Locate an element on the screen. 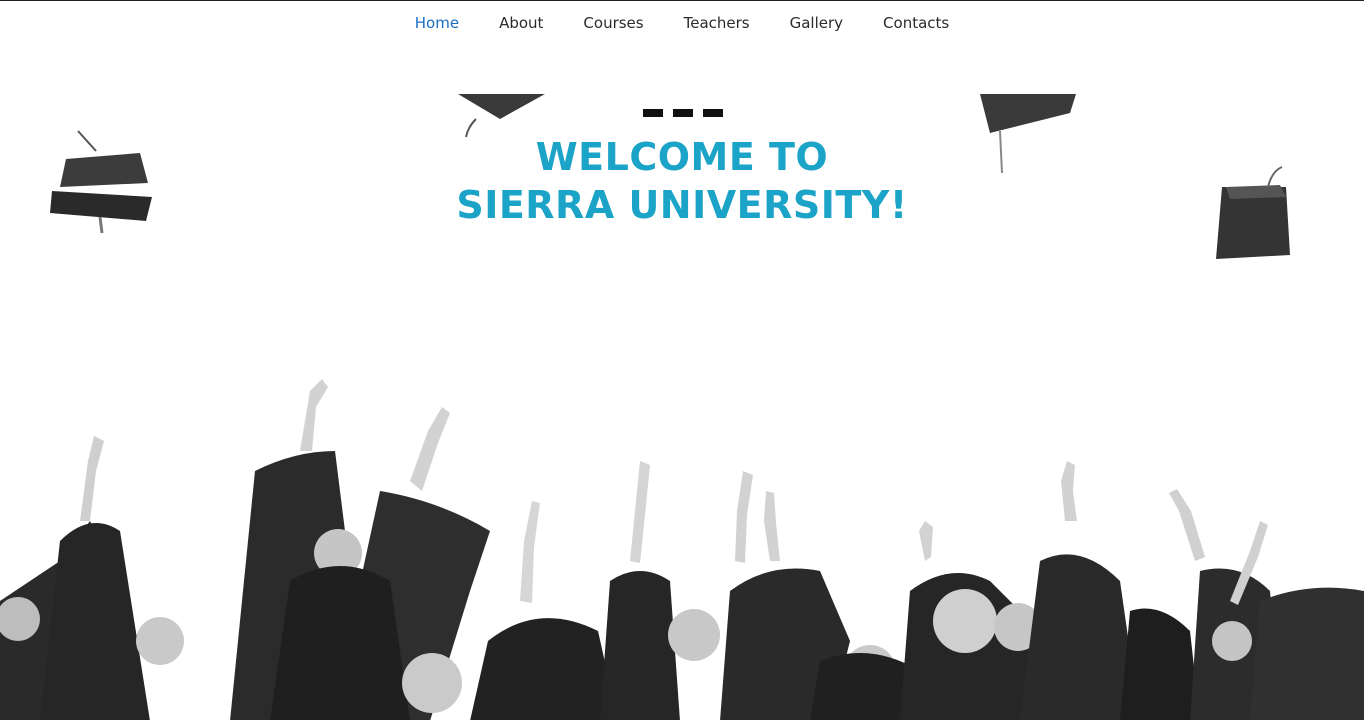 The height and width of the screenshot is (720, 1364). nav-courses: Courses is located at coordinates (613, 23).